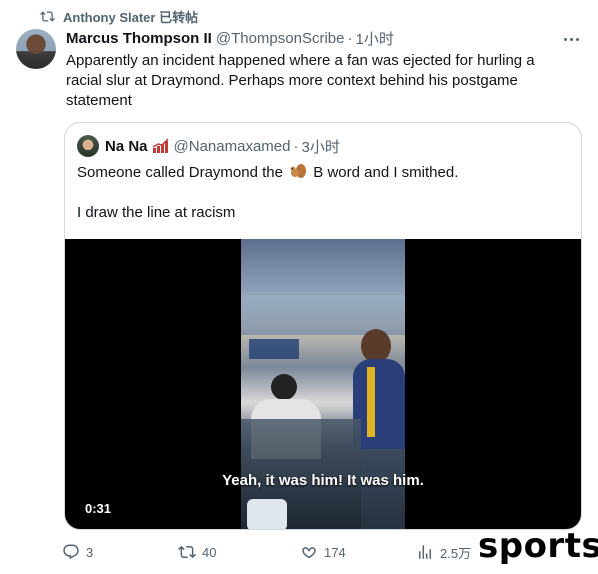  What do you see at coordinates (386, 172) in the screenshot?
I see `quoted-text-part2: B word and I smithed.` at bounding box center [386, 172].